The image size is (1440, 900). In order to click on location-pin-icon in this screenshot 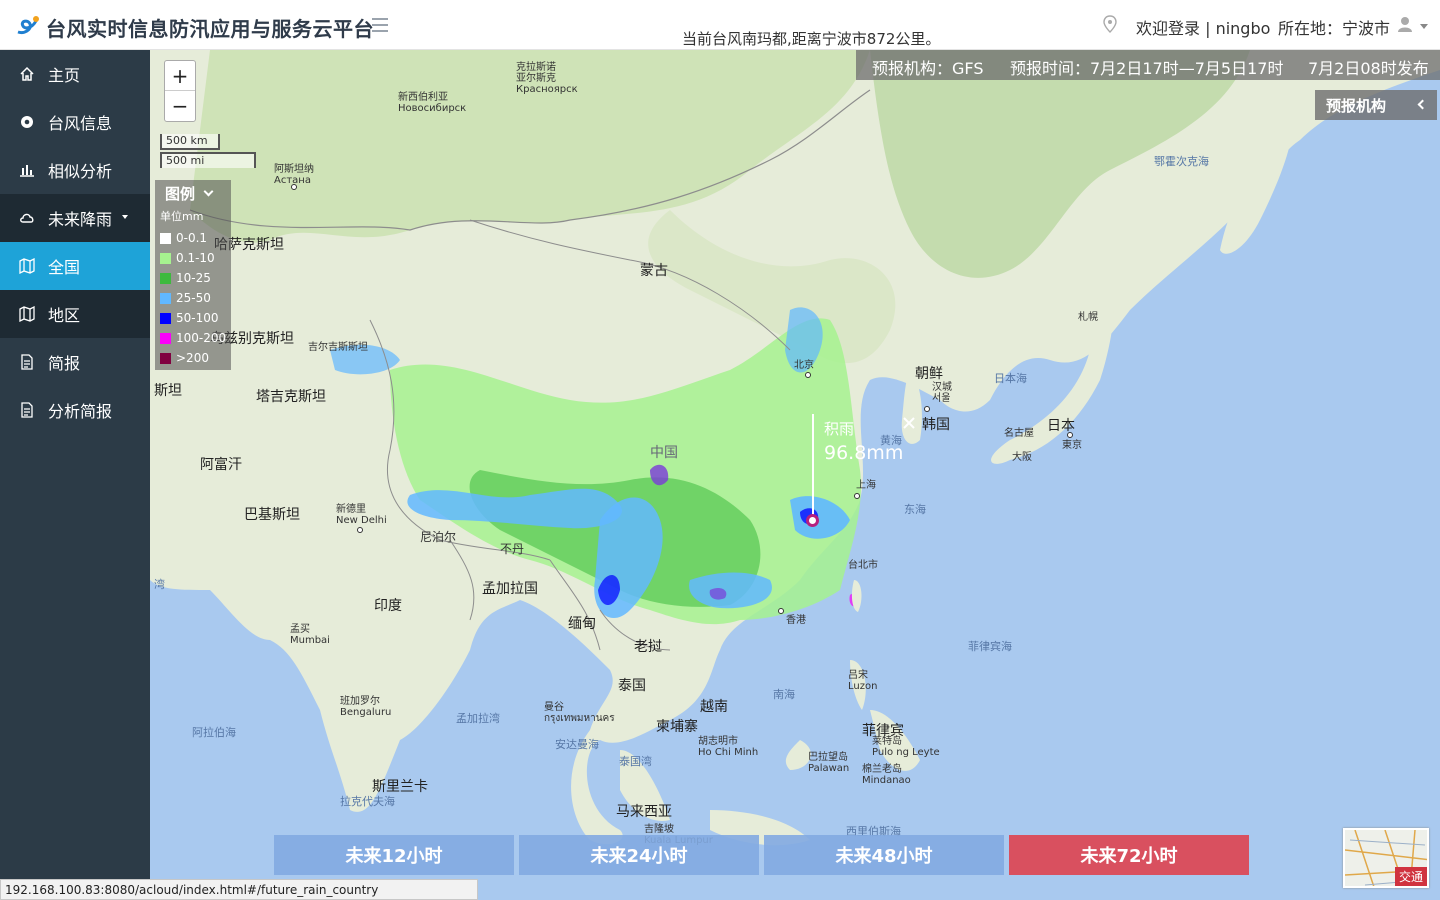, I will do `click(1110, 24)`.